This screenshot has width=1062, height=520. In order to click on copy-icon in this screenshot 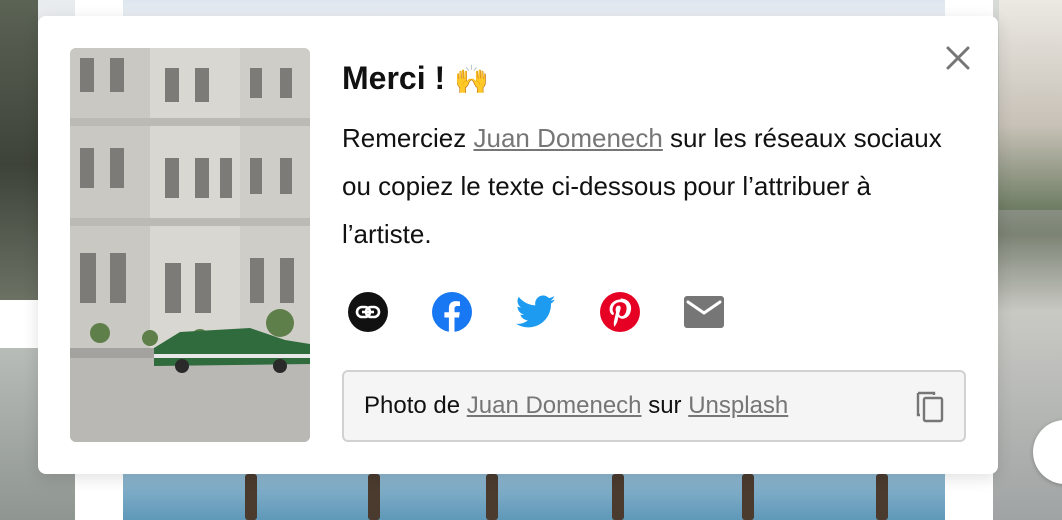, I will do `click(930, 407)`.